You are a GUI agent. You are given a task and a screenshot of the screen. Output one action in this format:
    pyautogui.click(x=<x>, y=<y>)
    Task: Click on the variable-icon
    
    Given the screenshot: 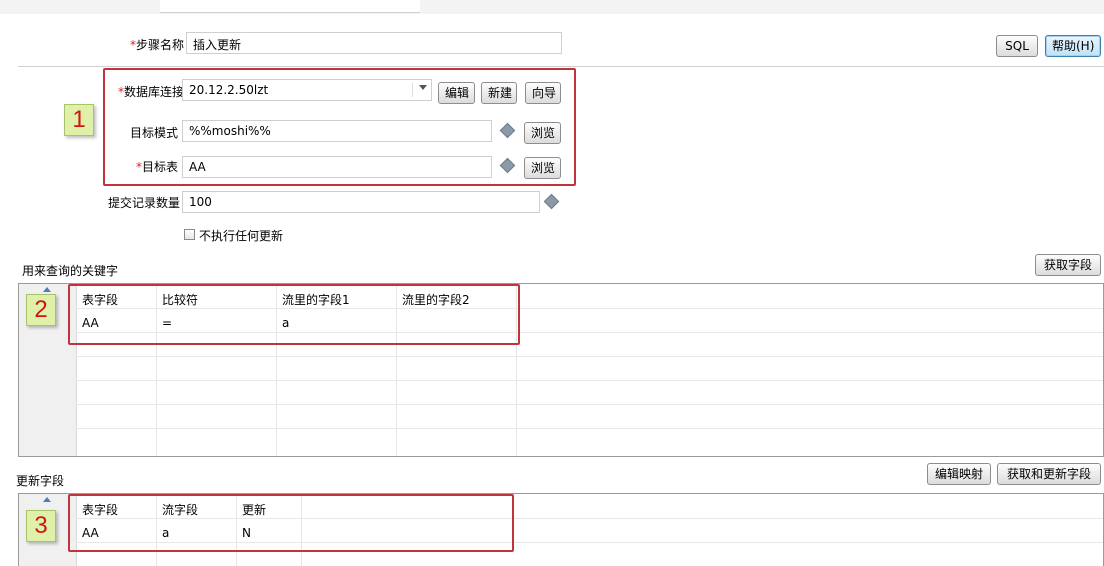 What is the action you would take?
    pyautogui.click(x=551, y=201)
    